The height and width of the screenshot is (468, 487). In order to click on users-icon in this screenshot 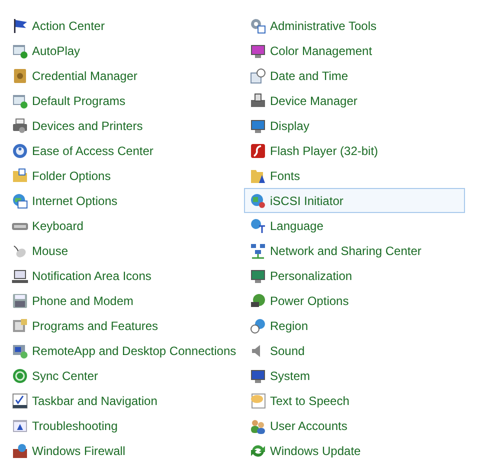, I will do `click(258, 426)`.